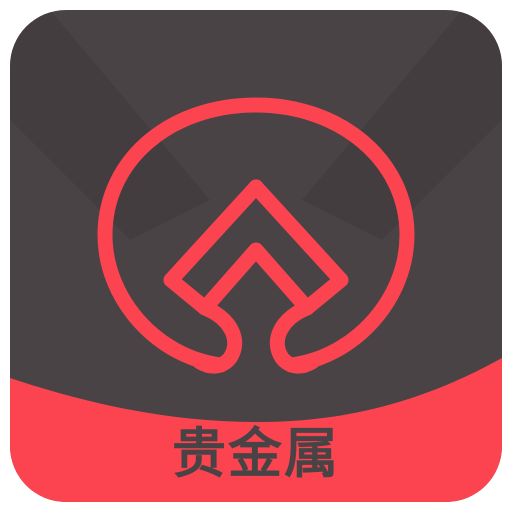  I want to click on logo-spade-left, so click(213, 276).